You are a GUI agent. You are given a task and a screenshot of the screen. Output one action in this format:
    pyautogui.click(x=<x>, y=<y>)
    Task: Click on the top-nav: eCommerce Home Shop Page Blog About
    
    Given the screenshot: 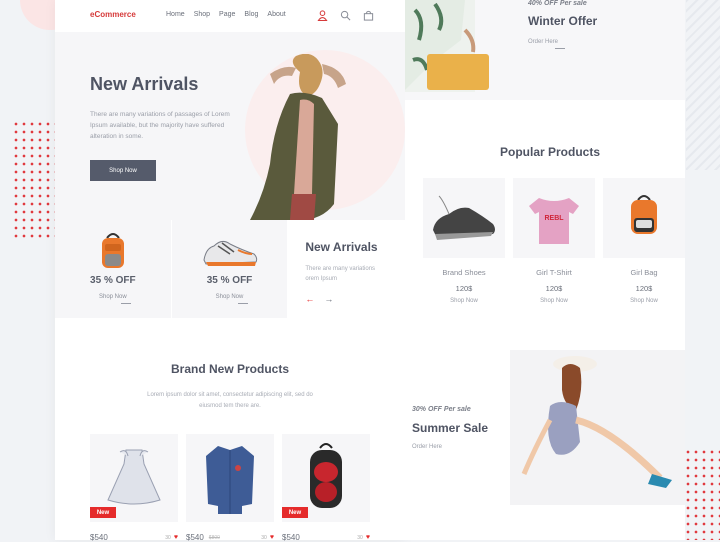 What is the action you would take?
    pyautogui.click(x=230, y=16)
    